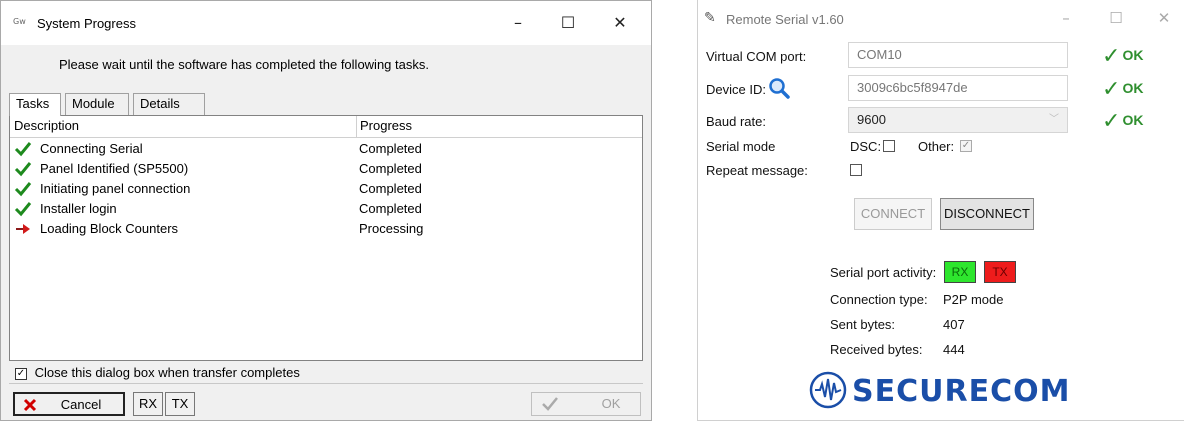 The image size is (1184, 421). What do you see at coordinates (180, 404) in the screenshot?
I see `tx-button: TX` at bounding box center [180, 404].